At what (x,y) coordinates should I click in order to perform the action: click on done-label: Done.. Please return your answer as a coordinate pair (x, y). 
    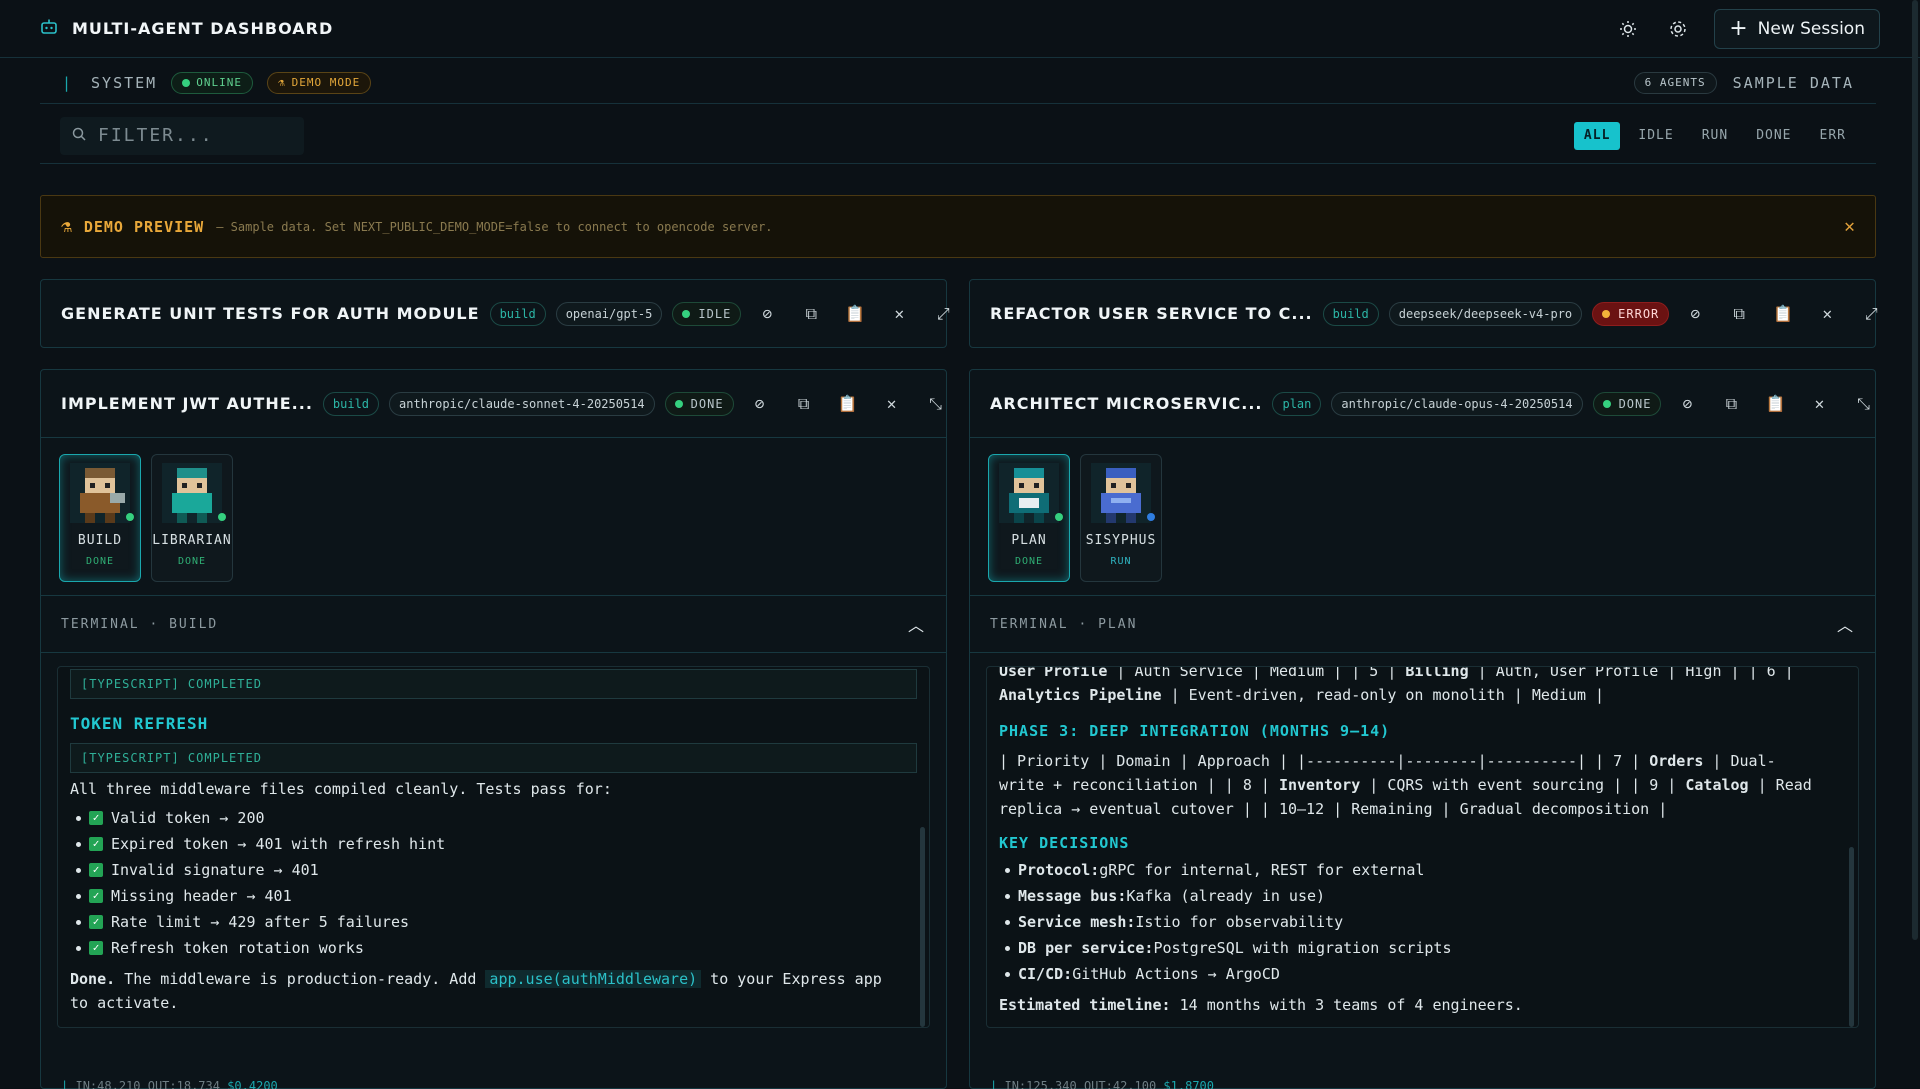
    Looking at the image, I should click on (93, 979).